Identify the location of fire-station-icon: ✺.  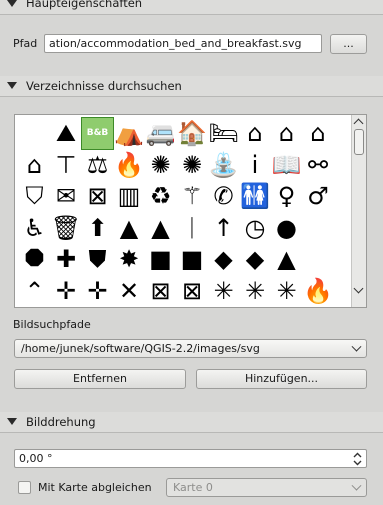
(160, 165).